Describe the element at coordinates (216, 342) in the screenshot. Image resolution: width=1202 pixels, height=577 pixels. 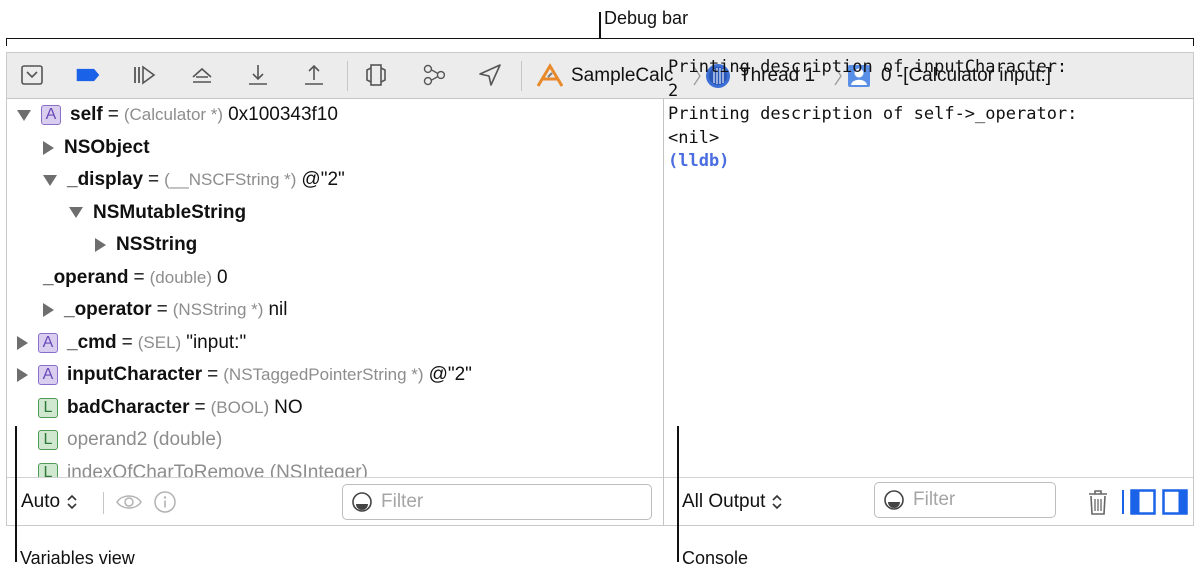
I see `variable-value: "input:"` at that location.